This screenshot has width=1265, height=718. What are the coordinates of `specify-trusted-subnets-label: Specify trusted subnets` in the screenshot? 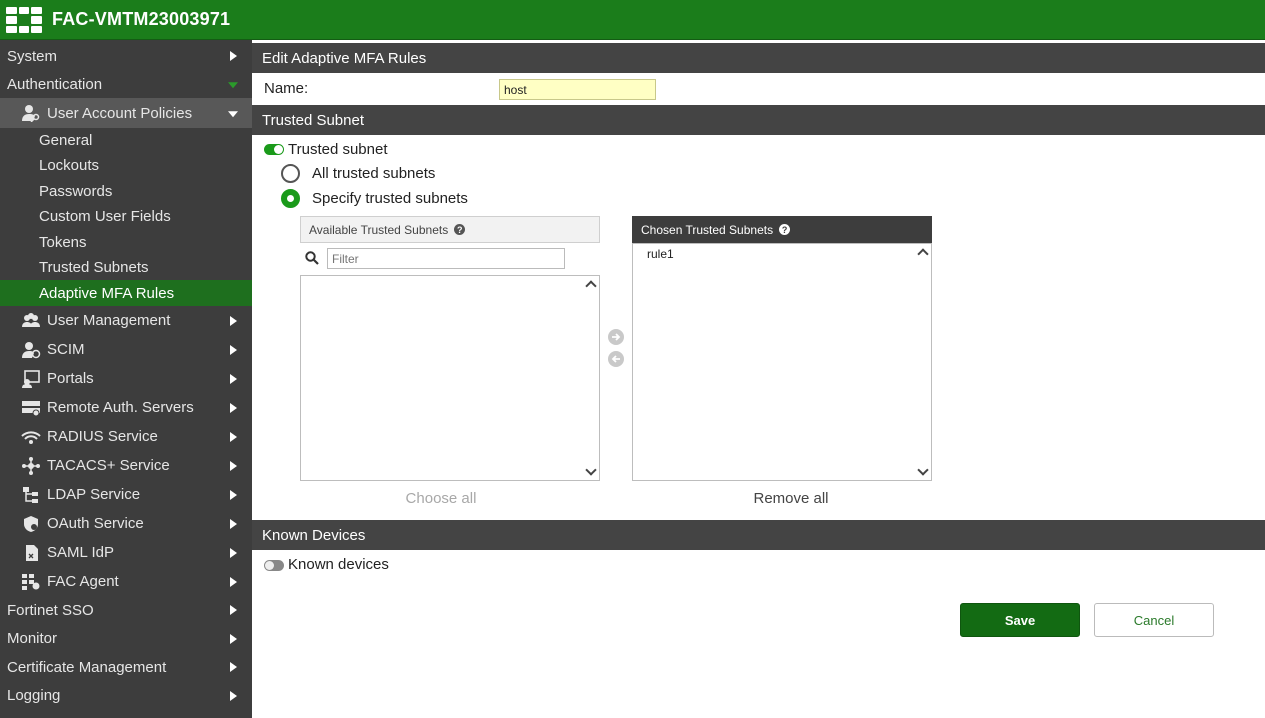 It's located at (390, 198).